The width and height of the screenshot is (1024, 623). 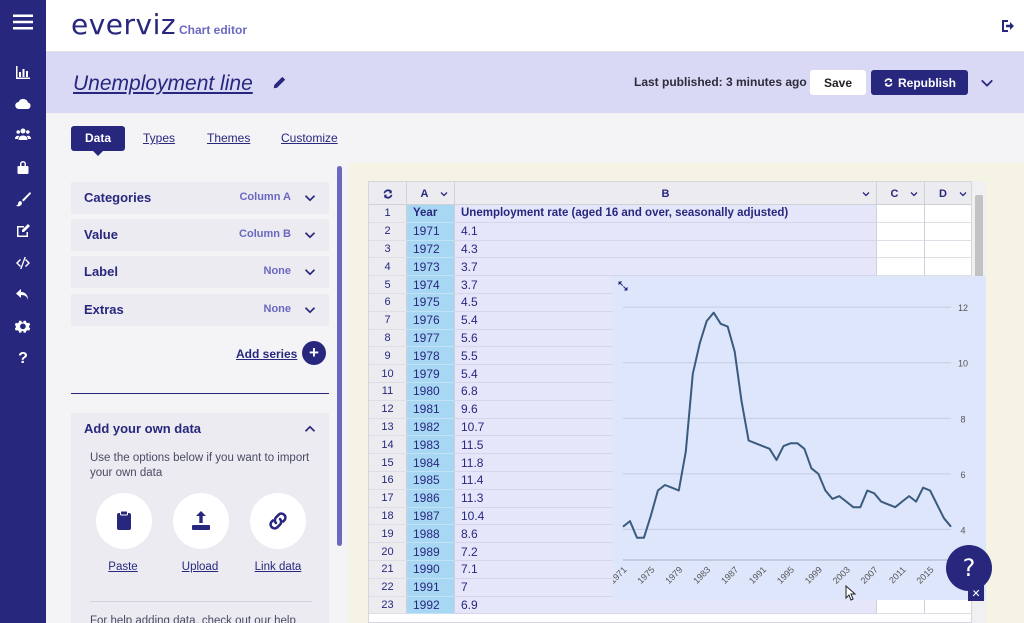 What do you see at coordinates (200, 272) in the screenshot?
I see `mapping-label-row: Label None` at bounding box center [200, 272].